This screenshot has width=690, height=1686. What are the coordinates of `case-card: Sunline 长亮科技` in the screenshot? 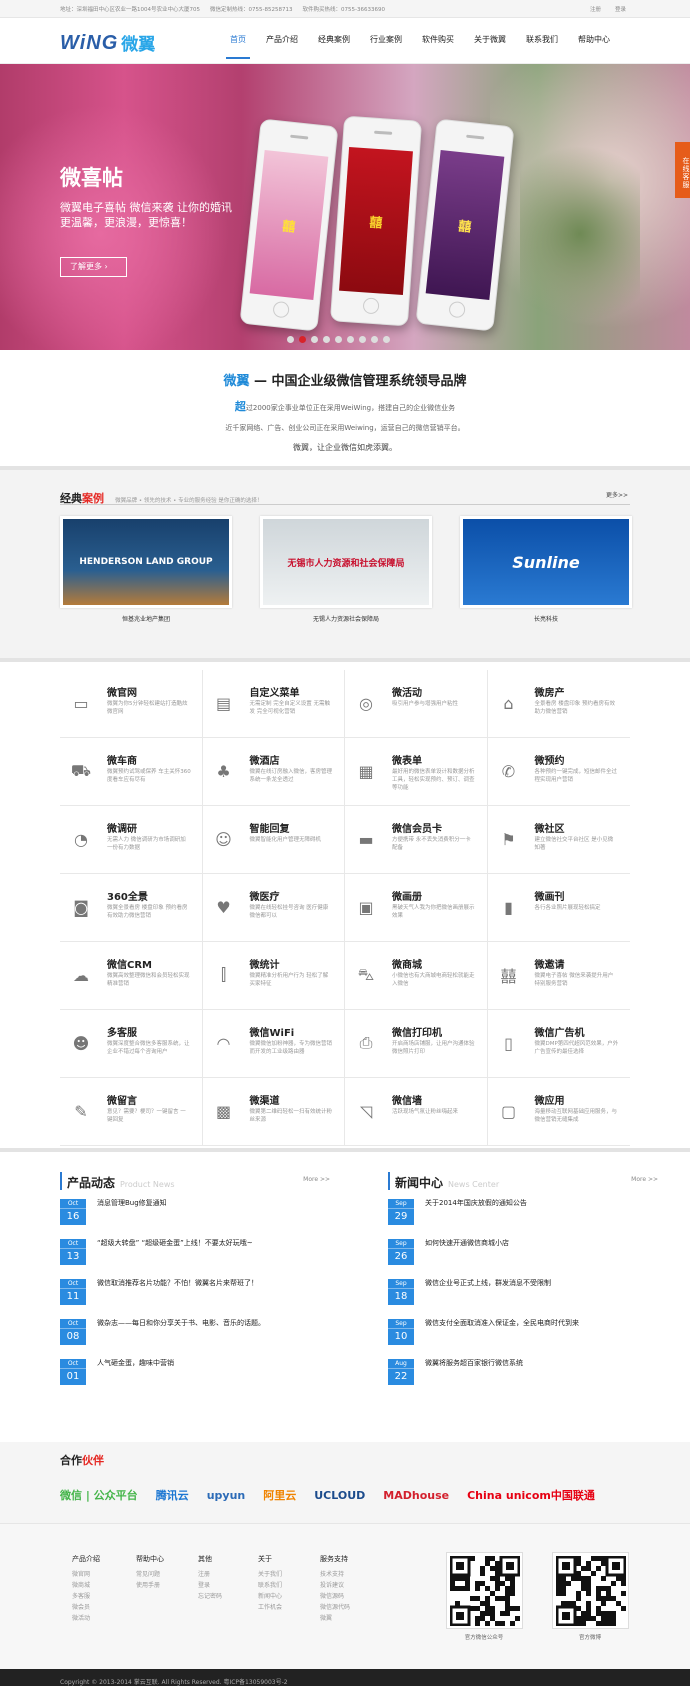 It's located at (546, 569).